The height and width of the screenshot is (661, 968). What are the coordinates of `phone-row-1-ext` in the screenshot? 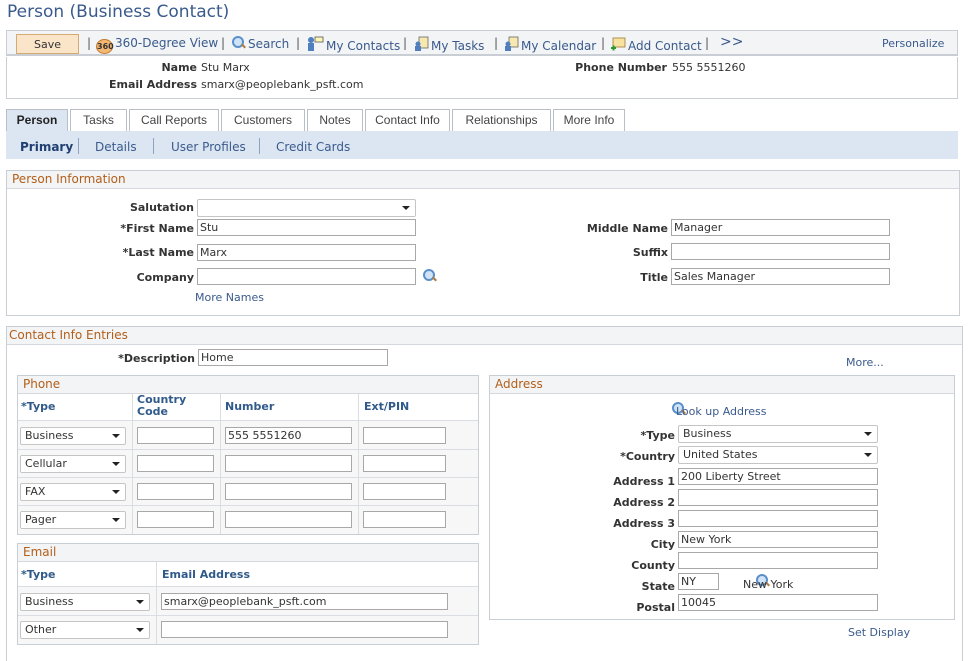 It's located at (404, 435).